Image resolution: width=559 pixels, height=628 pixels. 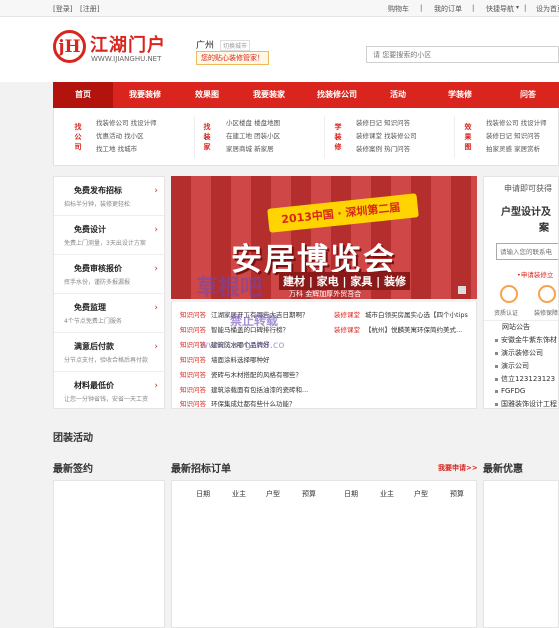 What do you see at coordinates (269, 95) in the screenshot?
I see `nav-furnish: 我要装家` at bounding box center [269, 95].